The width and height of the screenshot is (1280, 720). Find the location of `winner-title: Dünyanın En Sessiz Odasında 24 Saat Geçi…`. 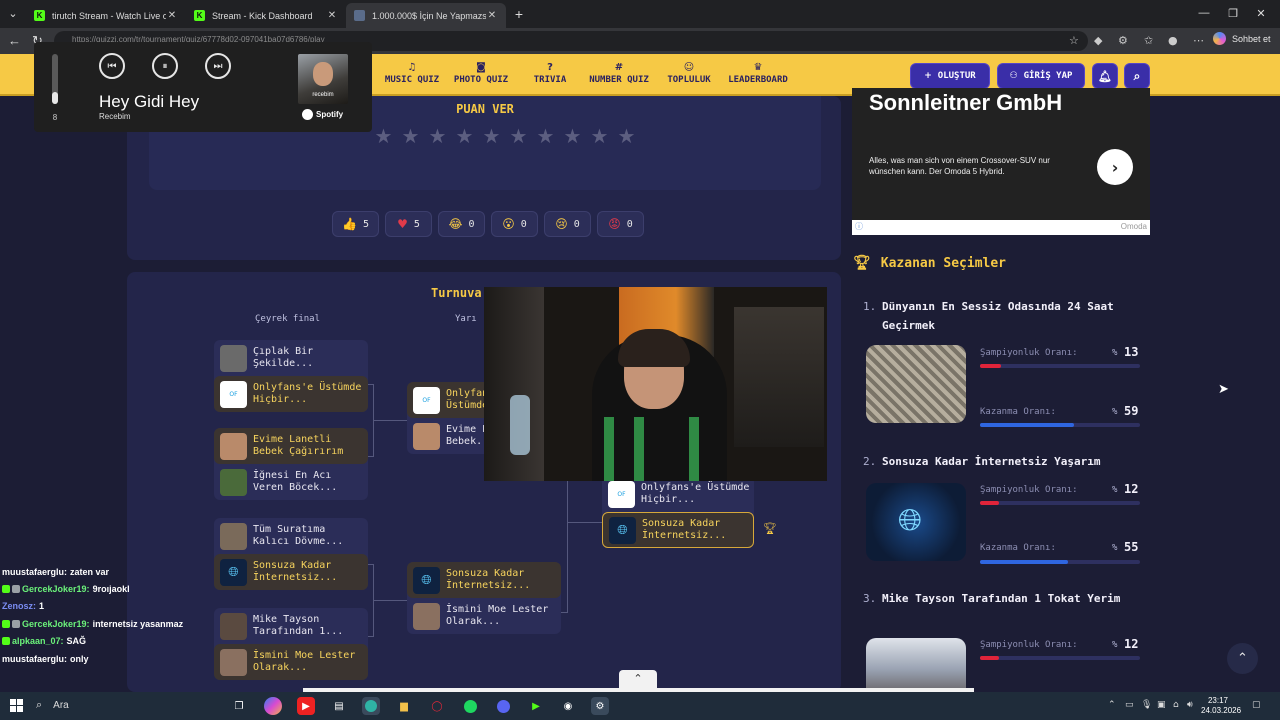

winner-title: Dünyanın En Sessiz Odasında 24 Saat Geçi… is located at coordinates (1013, 316).